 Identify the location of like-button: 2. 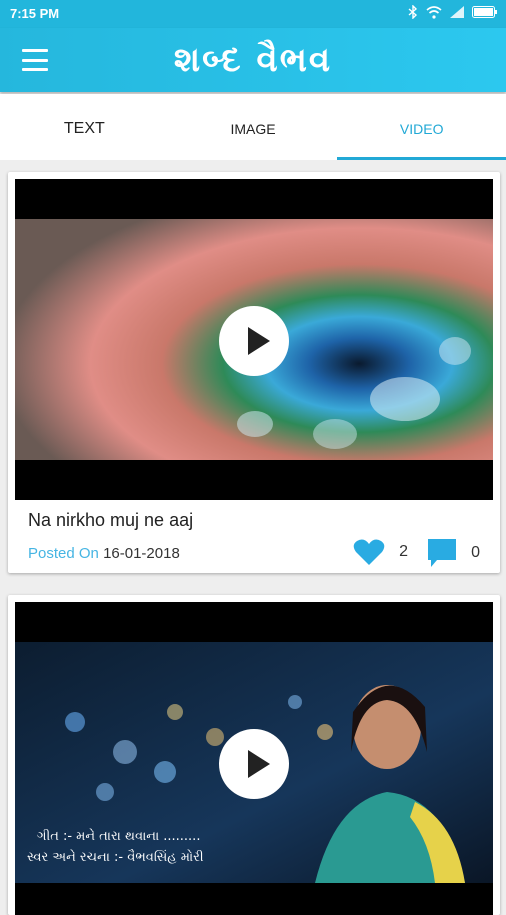
(380, 552).